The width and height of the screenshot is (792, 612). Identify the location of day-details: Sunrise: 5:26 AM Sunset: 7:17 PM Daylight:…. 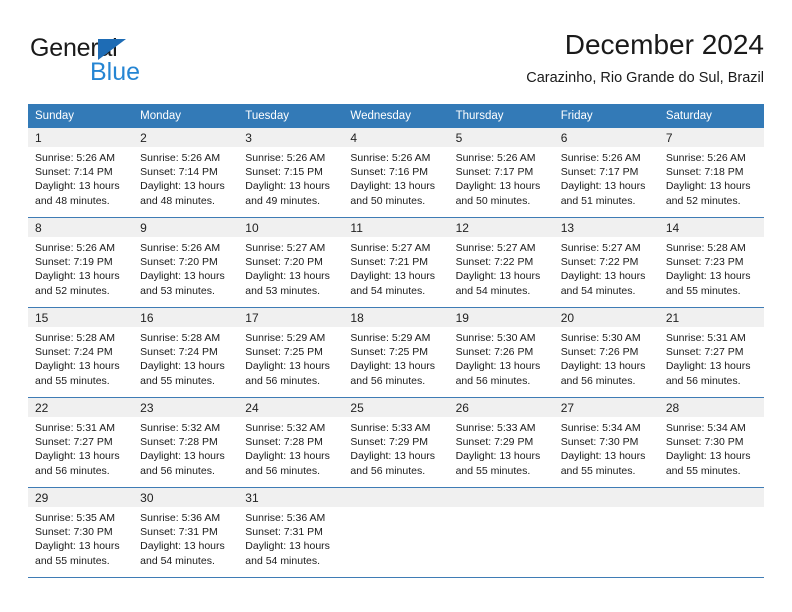
(606, 180).